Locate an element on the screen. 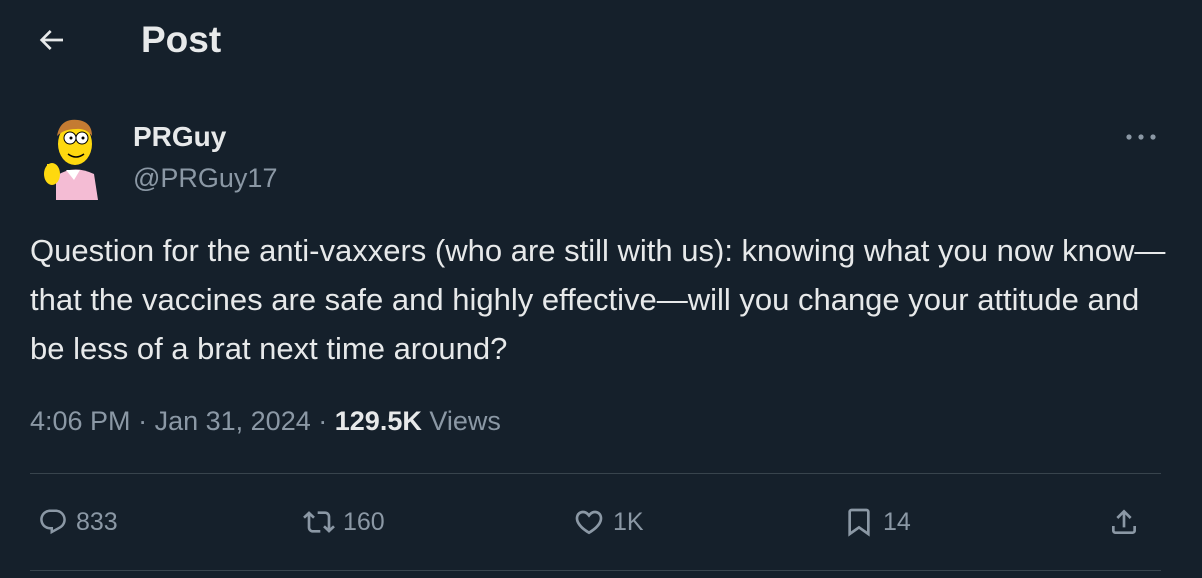 This screenshot has height=578, width=1202. post-date: Jan 31, 2024 is located at coordinates (233, 421).